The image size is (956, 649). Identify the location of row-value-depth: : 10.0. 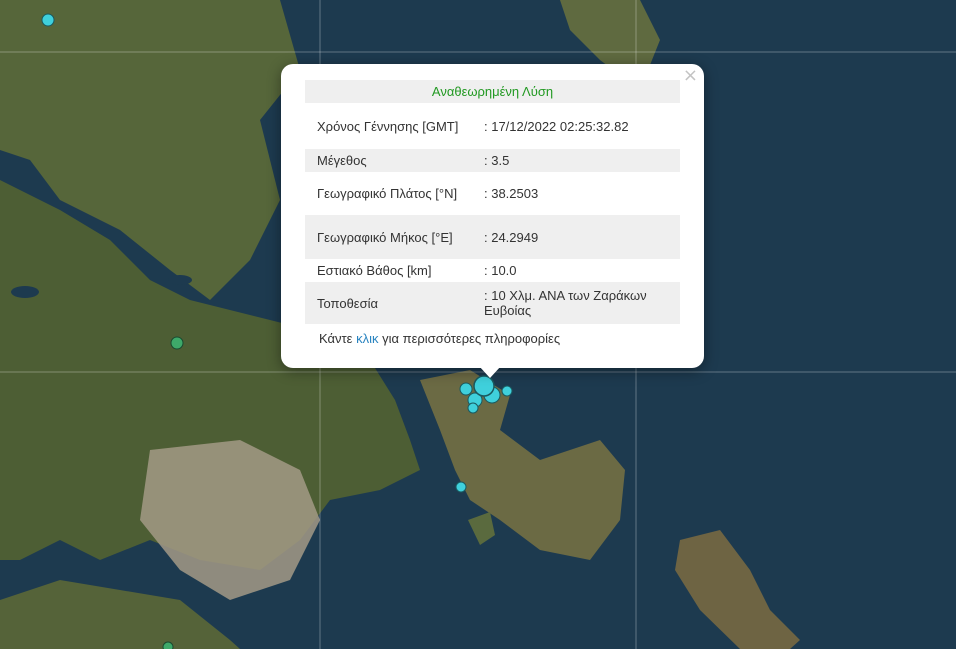
(500, 270).